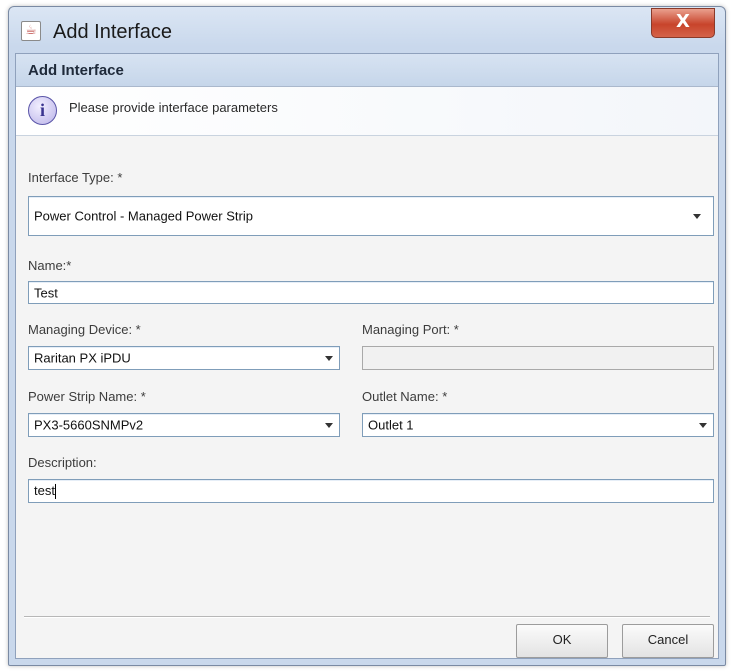  Describe the element at coordinates (391, 425) in the screenshot. I see `outlet-name-value: Outlet 1` at that location.